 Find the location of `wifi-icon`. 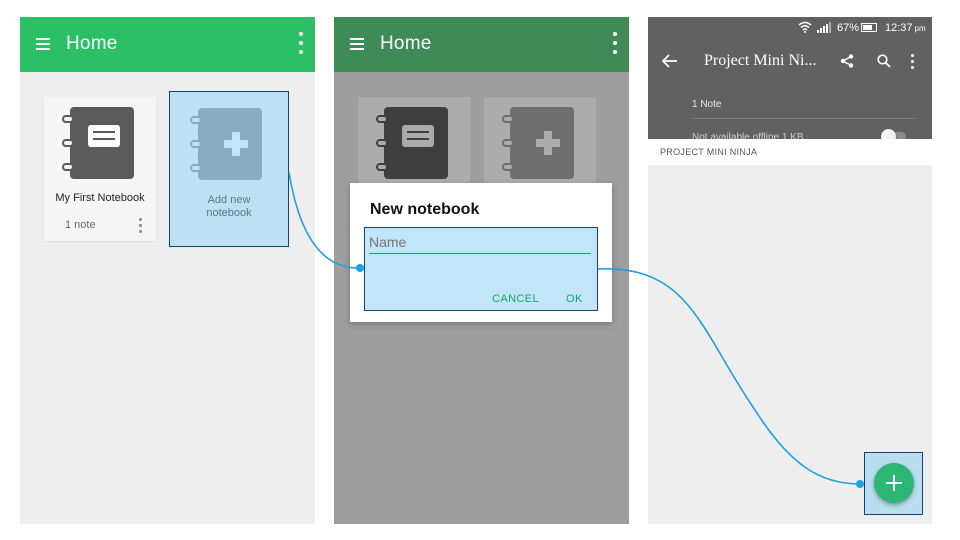

wifi-icon is located at coordinates (805, 27).